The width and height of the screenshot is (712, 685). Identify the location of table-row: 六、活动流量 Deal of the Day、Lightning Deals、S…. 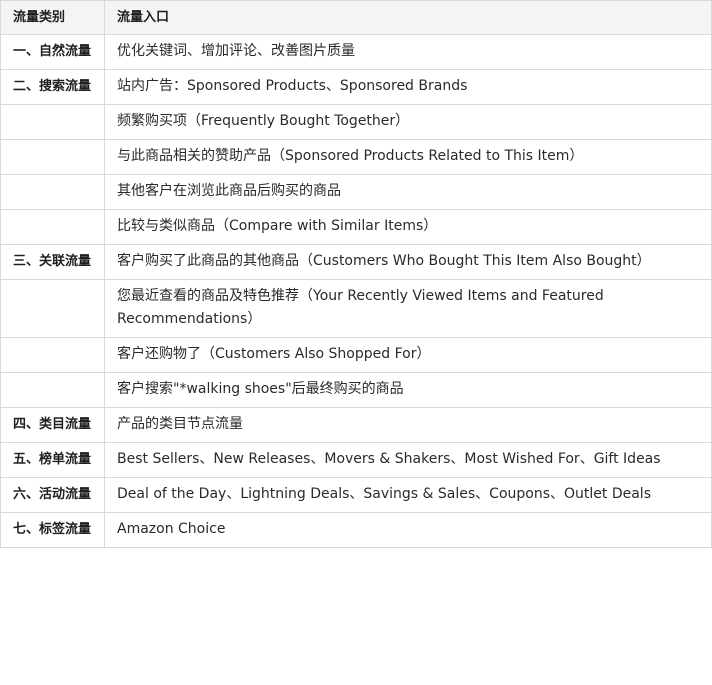
(356, 495).